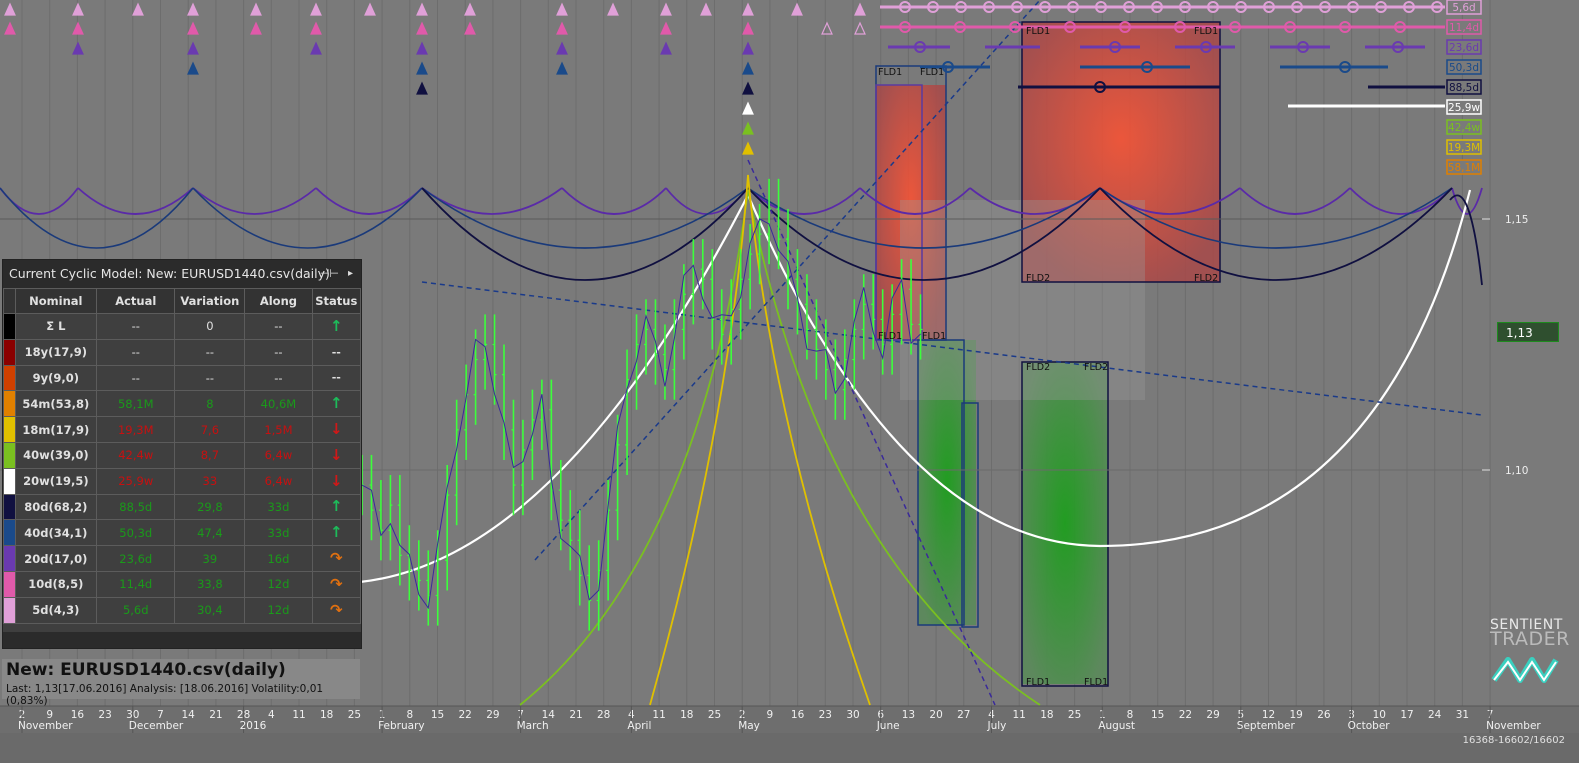 Image resolution: width=1579 pixels, height=763 pixels. I want to click on cycle-along: 16d, so click(278, 558).